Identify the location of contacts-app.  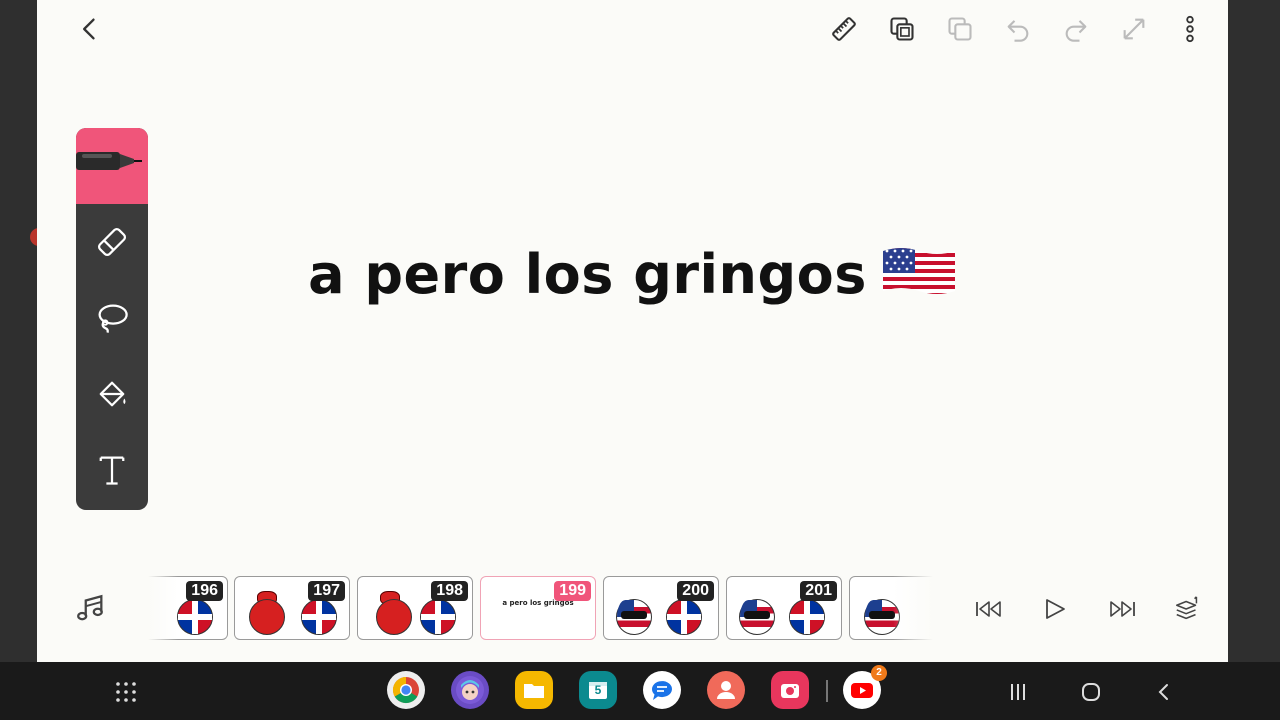
(726, 690).